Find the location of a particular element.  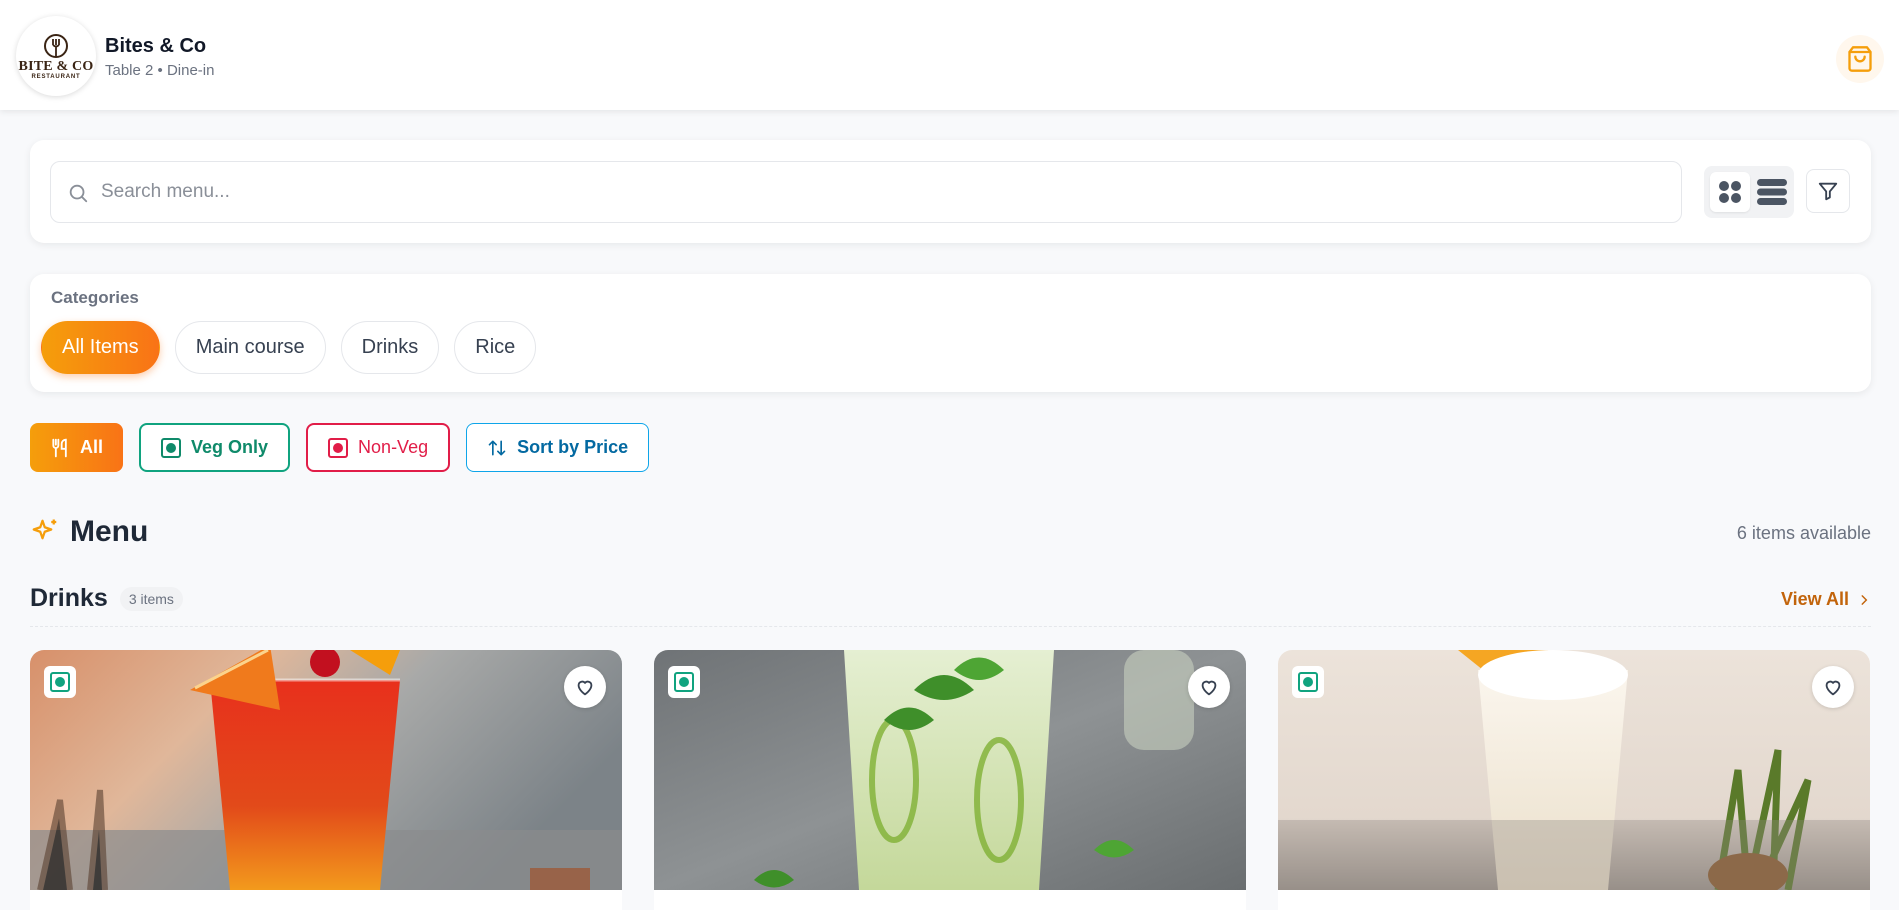

category-all-items: All Items is located at coordinates (100, 347).